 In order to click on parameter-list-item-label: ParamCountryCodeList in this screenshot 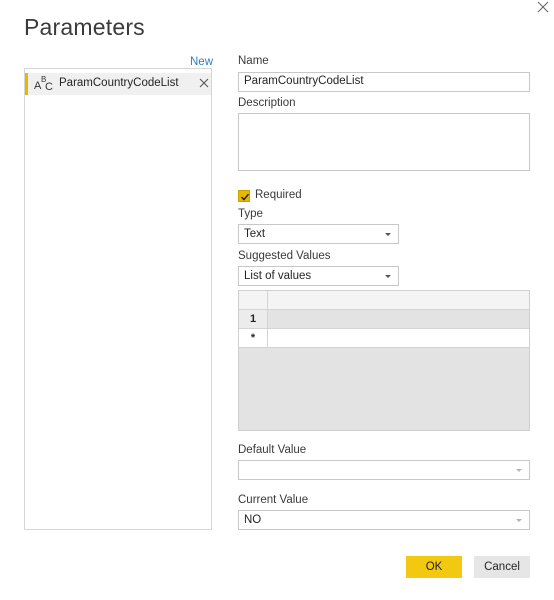, I will do `click(119, 83)`.